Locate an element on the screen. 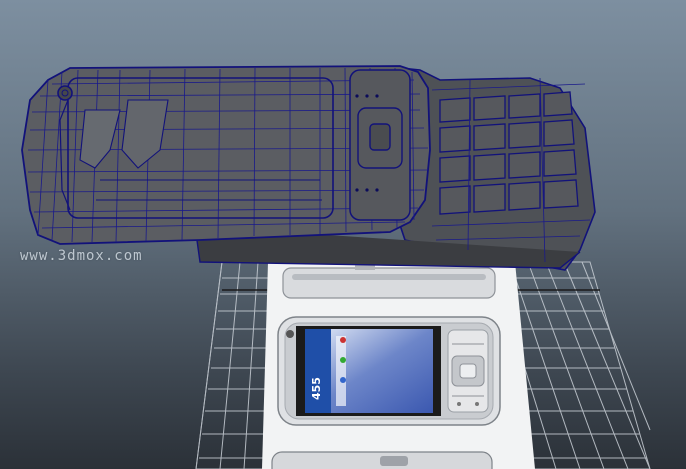 The height and width of the screenshot is (469, 686). reference-phone-bottom-view is located at coordinates (382, 460).